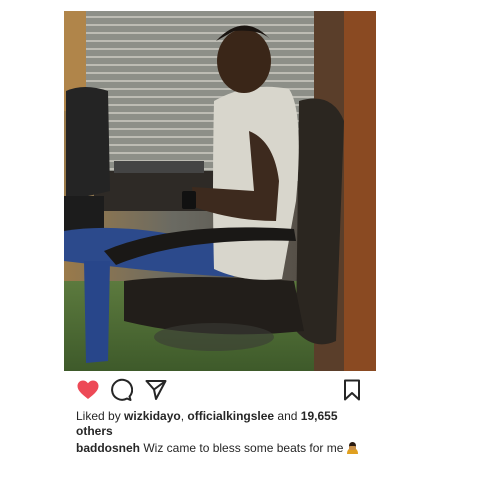 The width and height of the screenshot is (480, 485). What do you see at coordinates (243, 448) in the screenshot?
I see `caption-text: Wiz came to bless some beats for me` at bounding box center [243, 448].